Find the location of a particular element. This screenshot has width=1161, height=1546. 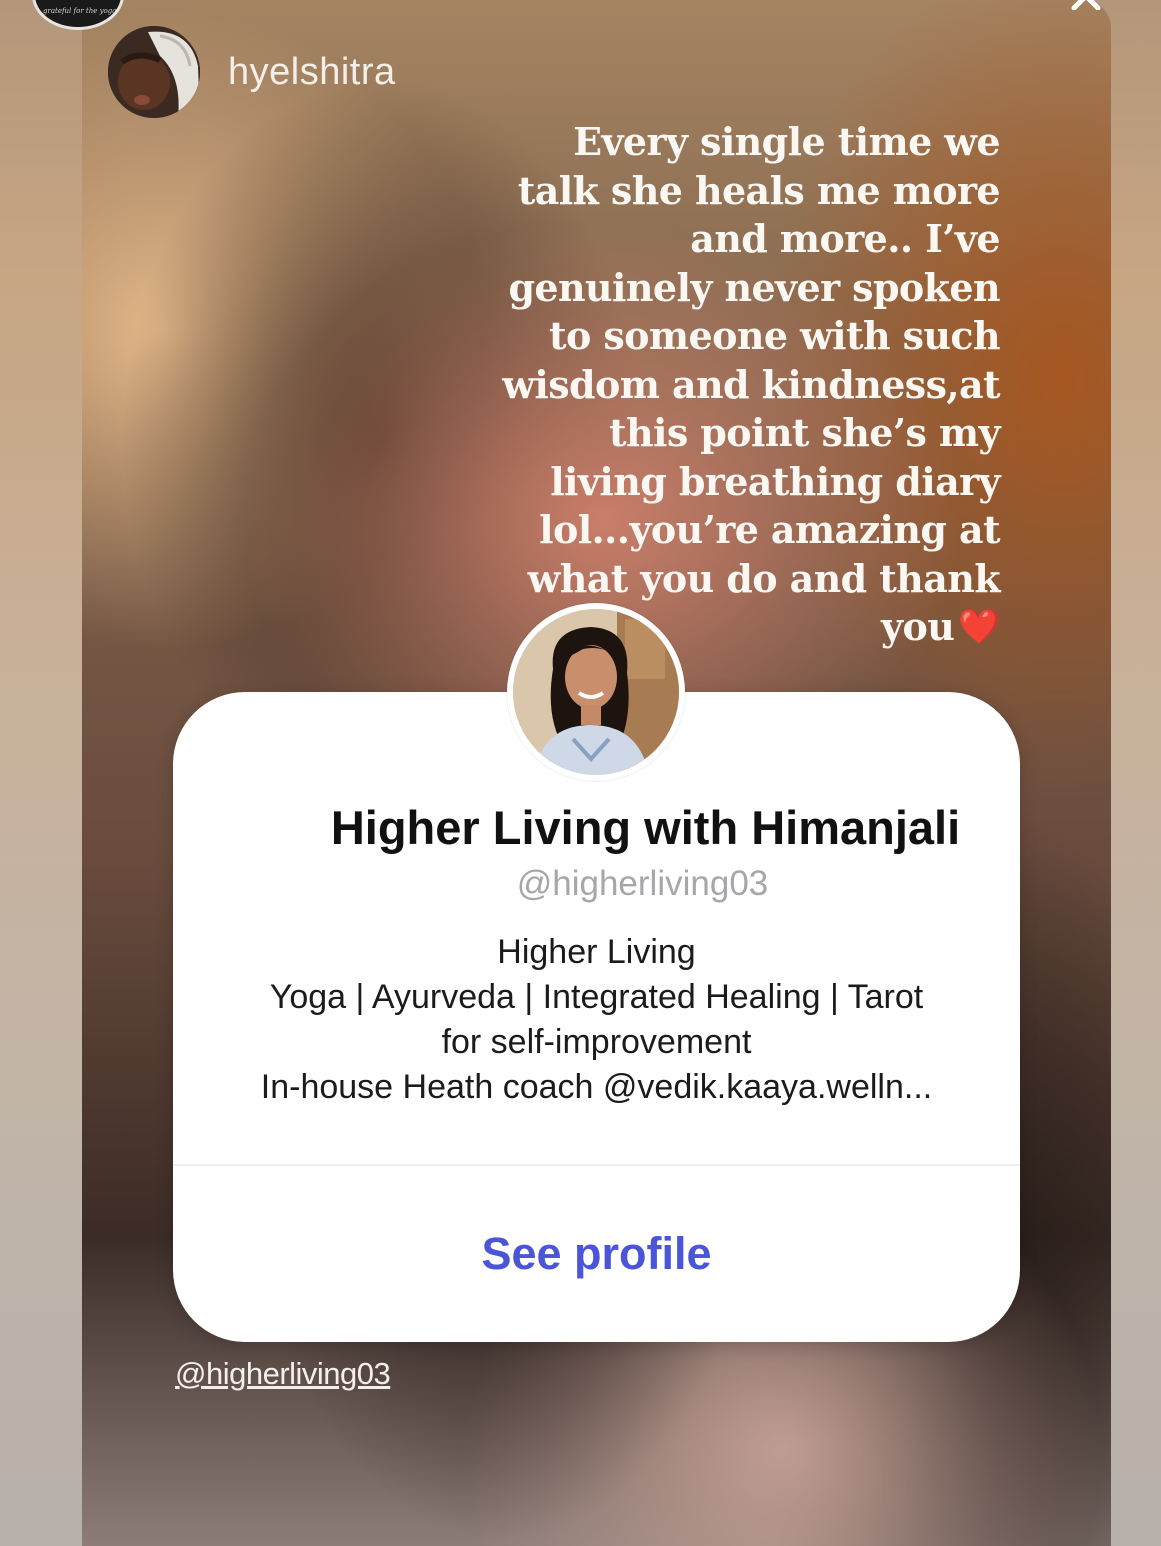

story-header: hyelshitra is located at coordinates (252, 72).